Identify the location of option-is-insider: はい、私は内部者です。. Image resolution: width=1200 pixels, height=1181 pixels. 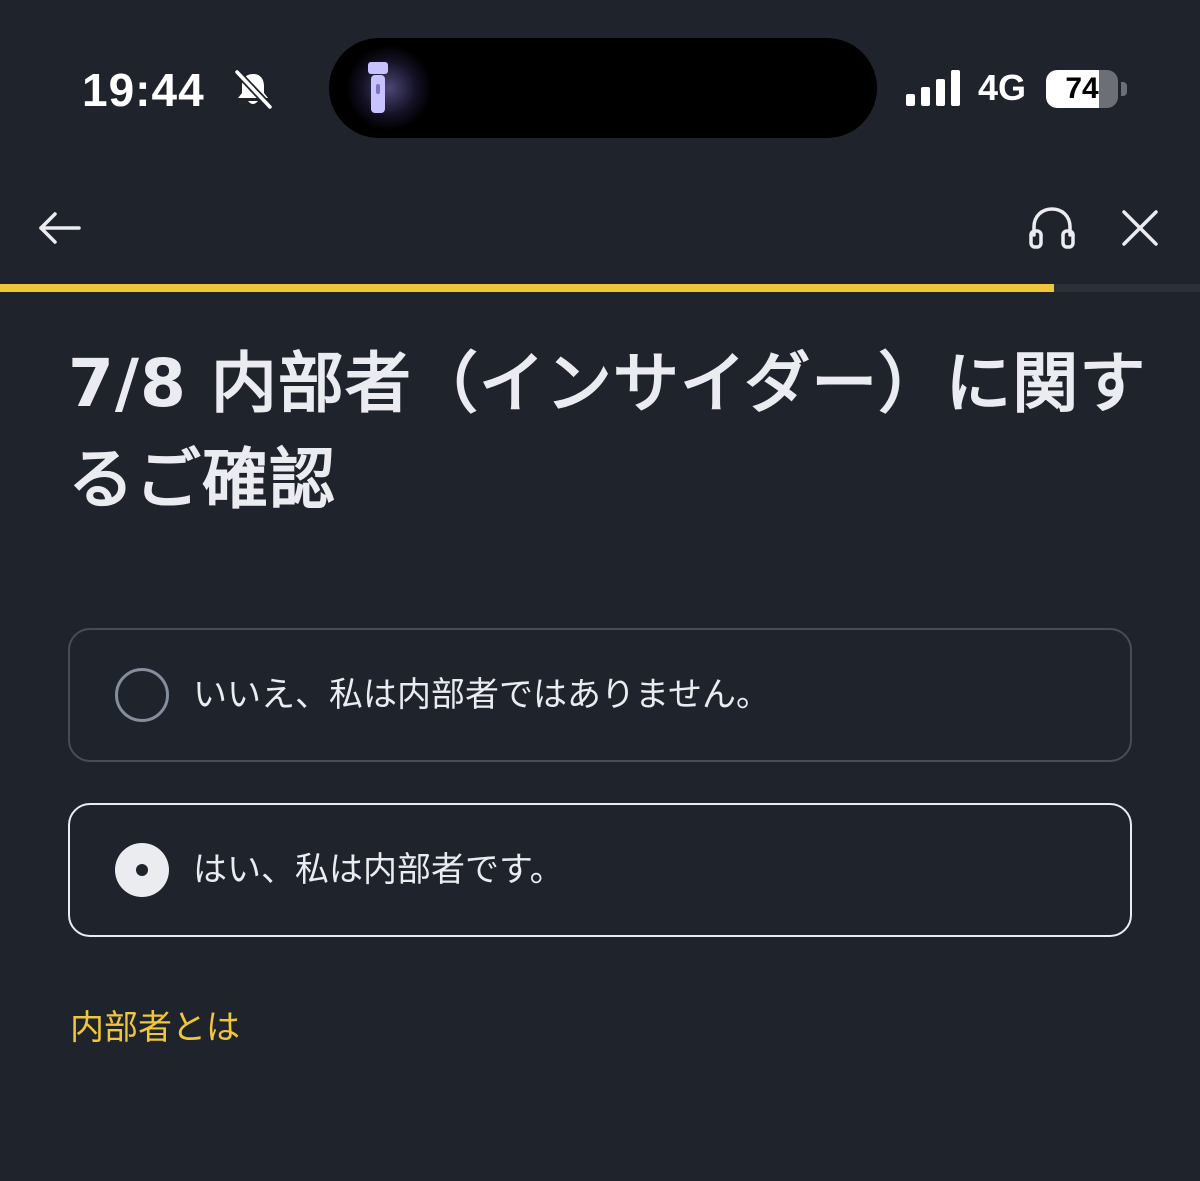
(600, 870).